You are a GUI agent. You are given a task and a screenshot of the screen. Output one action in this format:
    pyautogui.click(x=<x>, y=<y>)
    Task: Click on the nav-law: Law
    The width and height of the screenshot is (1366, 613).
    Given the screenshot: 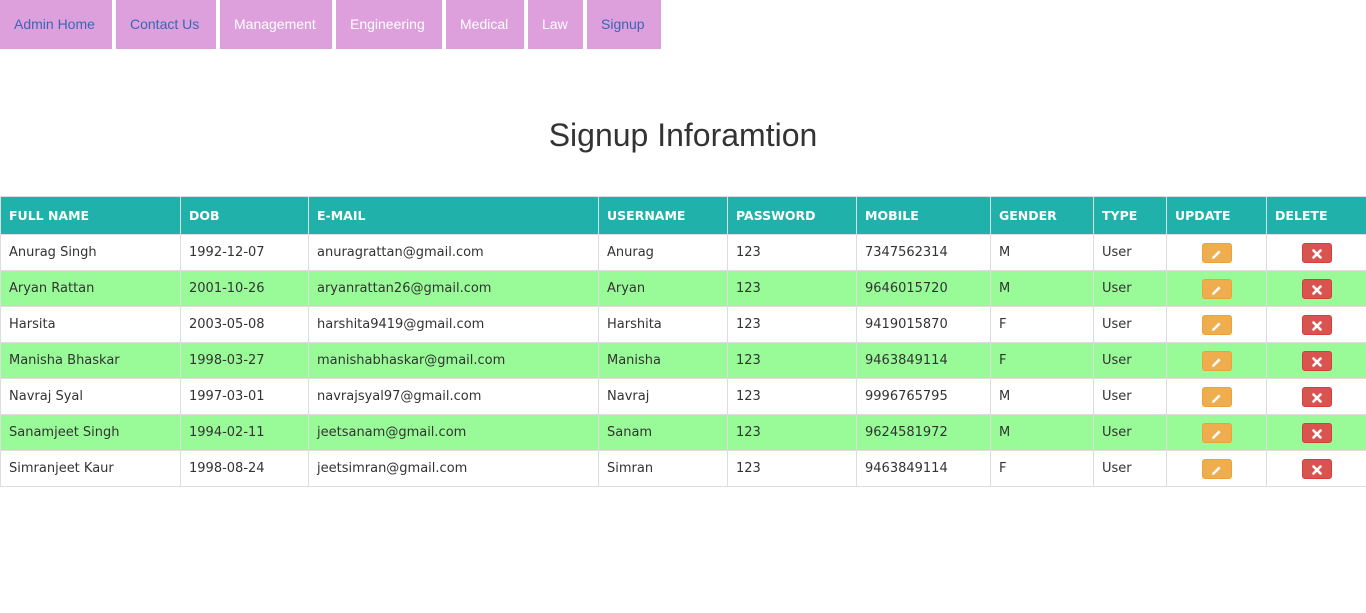 What is the action you would take?
    pyautogui.click(x=555, y=24)
    